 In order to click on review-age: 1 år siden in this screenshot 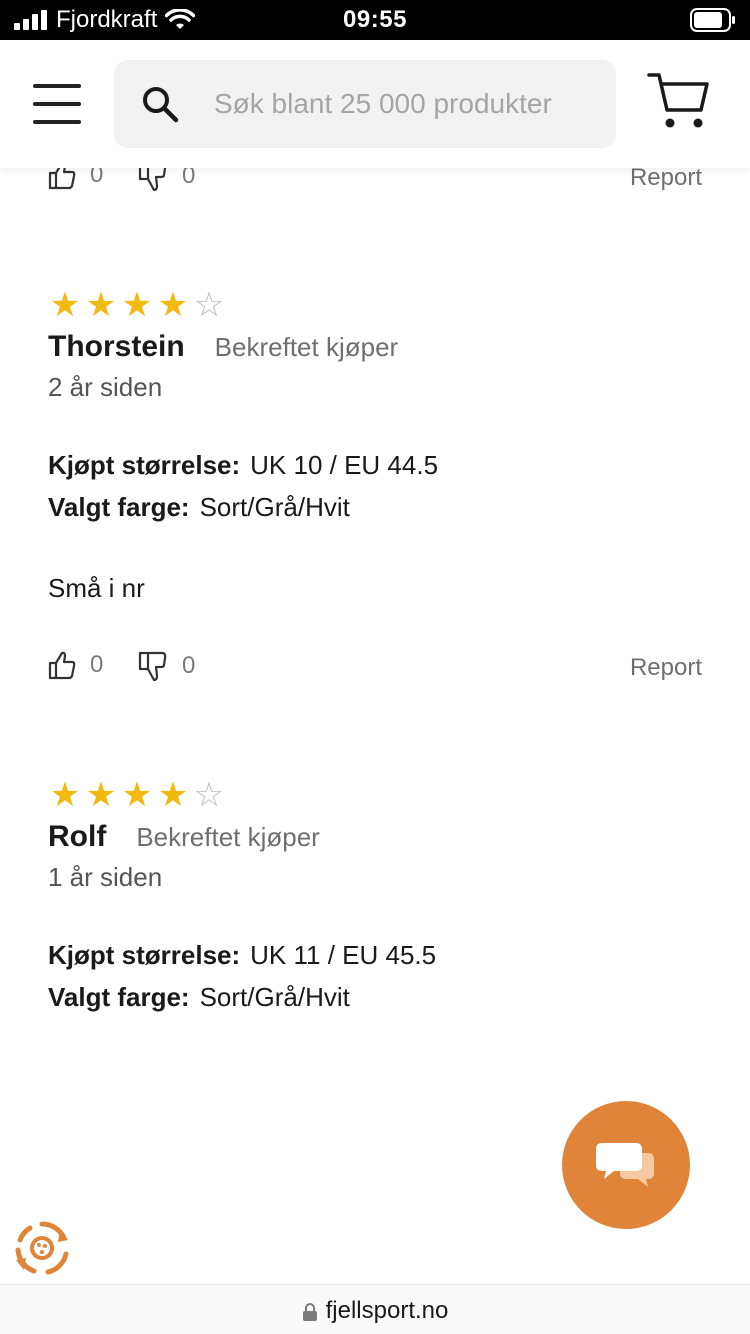, I will do `click(105, 877)`.